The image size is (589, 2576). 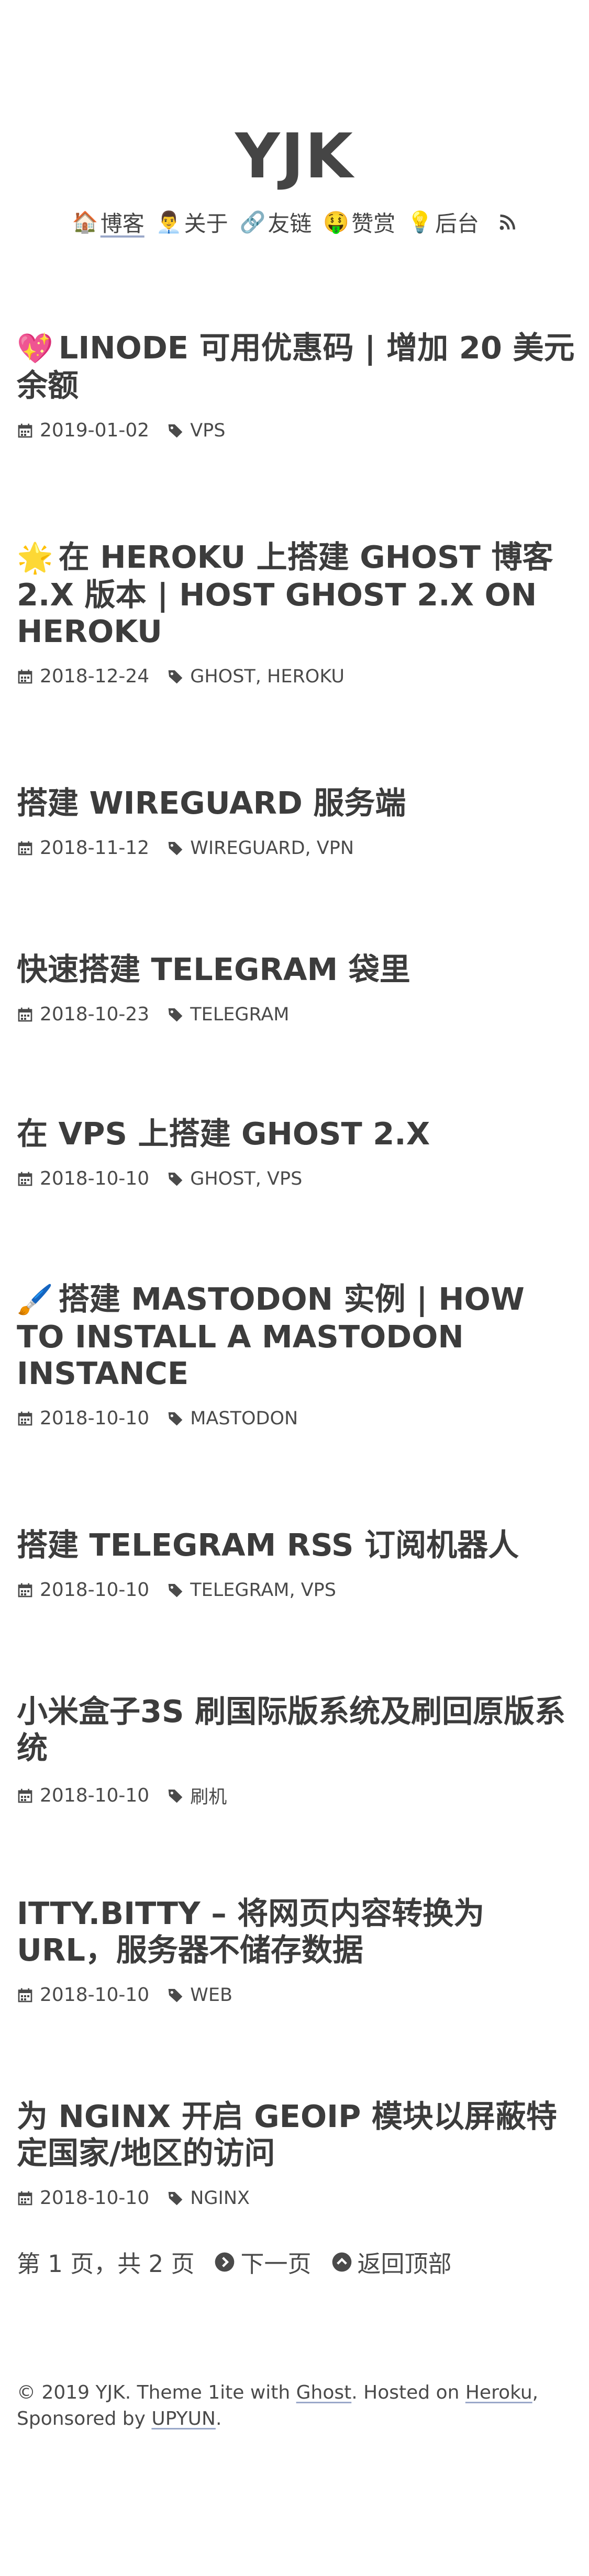 I want to click on heroku-link: Heroku, so click(x=498, y=2392).